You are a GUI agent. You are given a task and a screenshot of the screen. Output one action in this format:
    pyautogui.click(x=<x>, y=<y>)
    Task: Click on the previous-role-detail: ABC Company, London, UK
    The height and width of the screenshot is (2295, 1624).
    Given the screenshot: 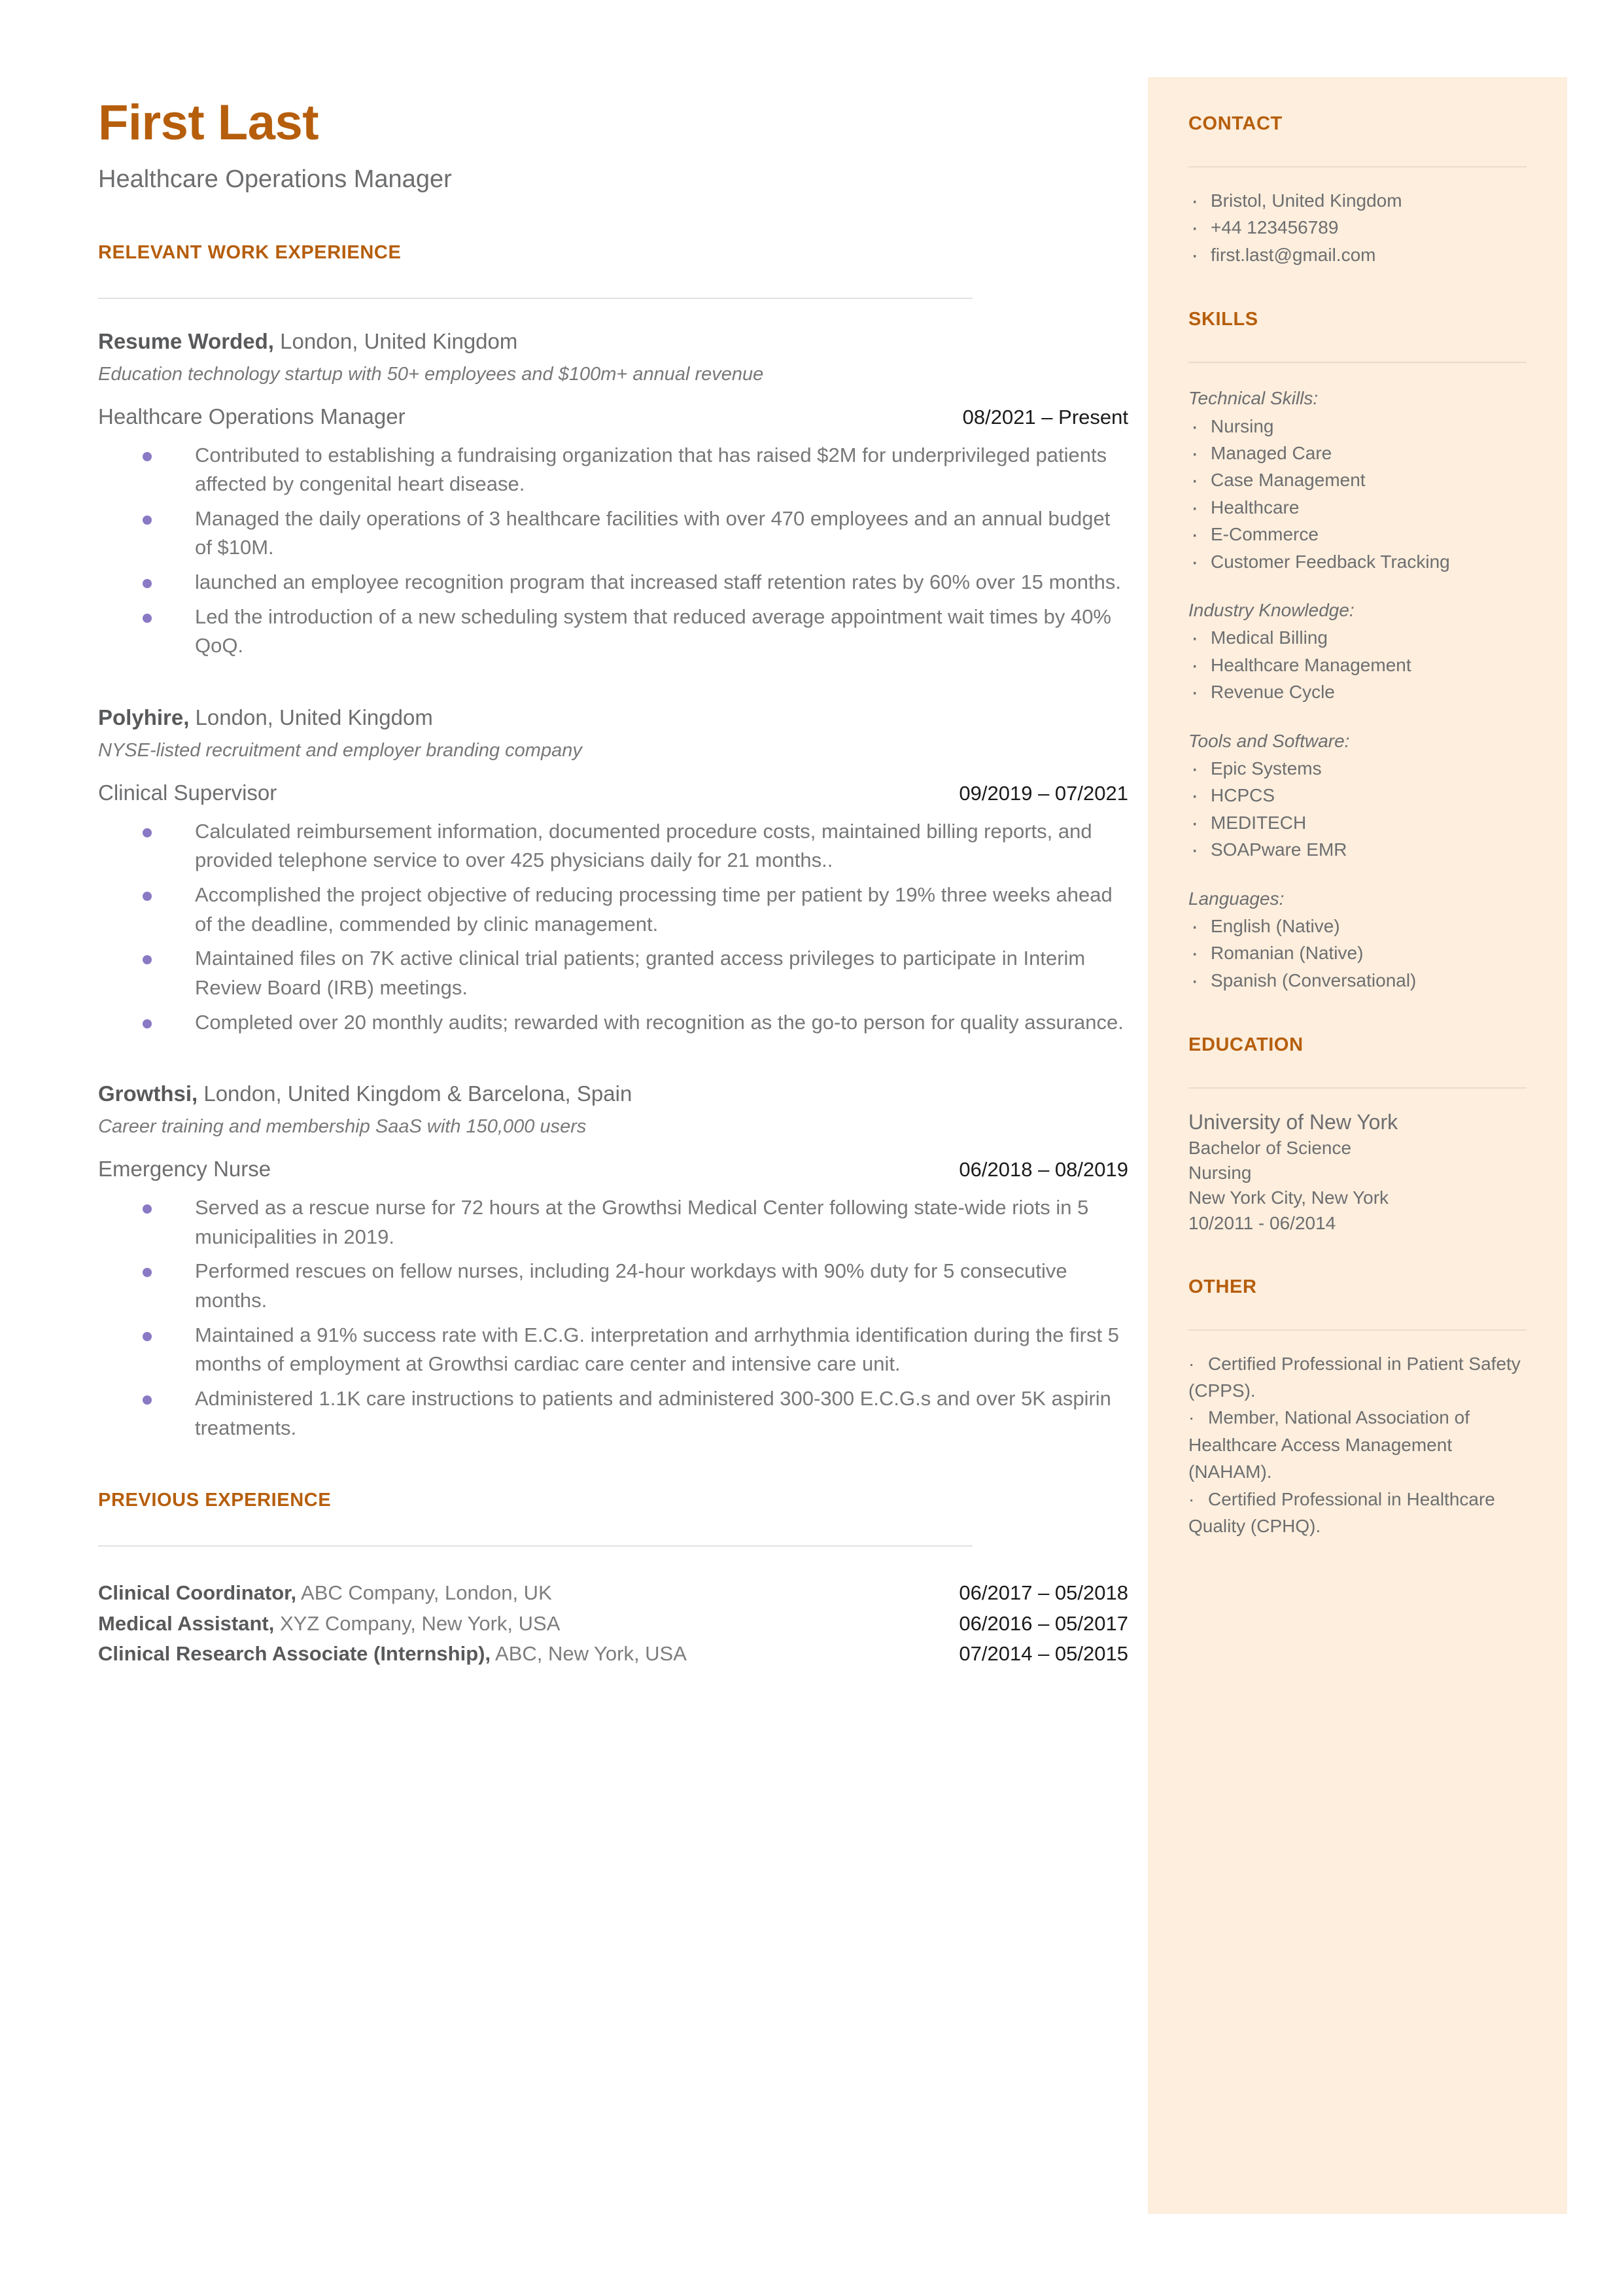 What is the action you would take?
    pyautogui.click(x=424, y=1593)
    